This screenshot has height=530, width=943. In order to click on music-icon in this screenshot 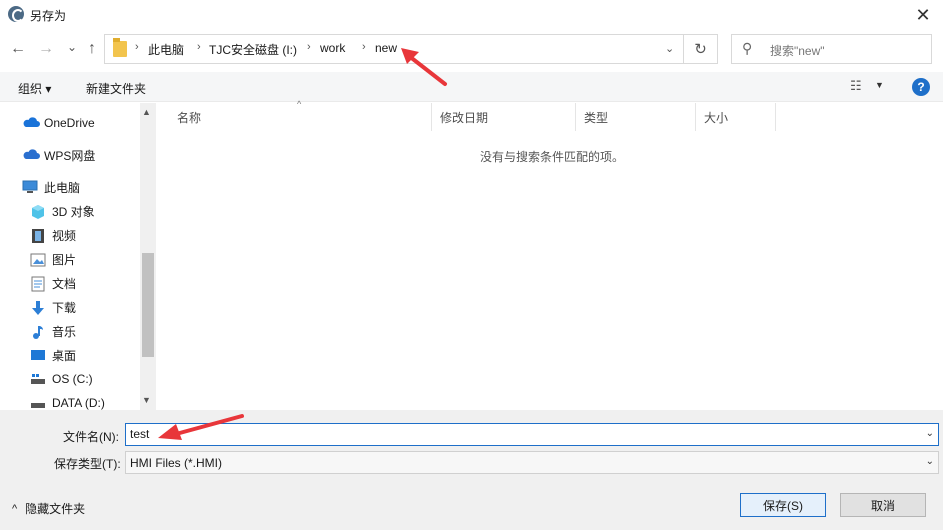, I will do `click(38, 331)`.